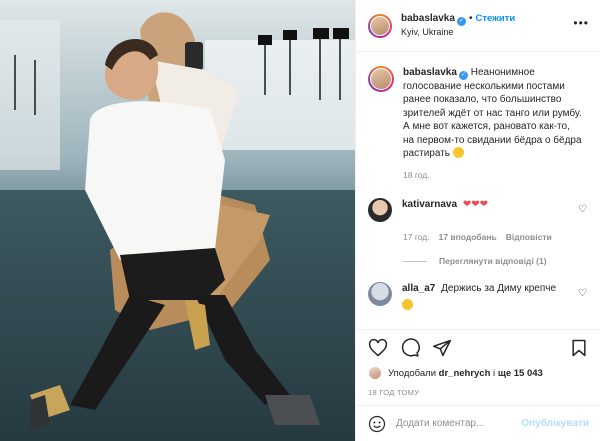 This screenshot has height=441, width=600. What do you see at coordinates (429, 204) in the screenshot?
I see `comment-username: kativarnava` at bounding box center [429, 204].